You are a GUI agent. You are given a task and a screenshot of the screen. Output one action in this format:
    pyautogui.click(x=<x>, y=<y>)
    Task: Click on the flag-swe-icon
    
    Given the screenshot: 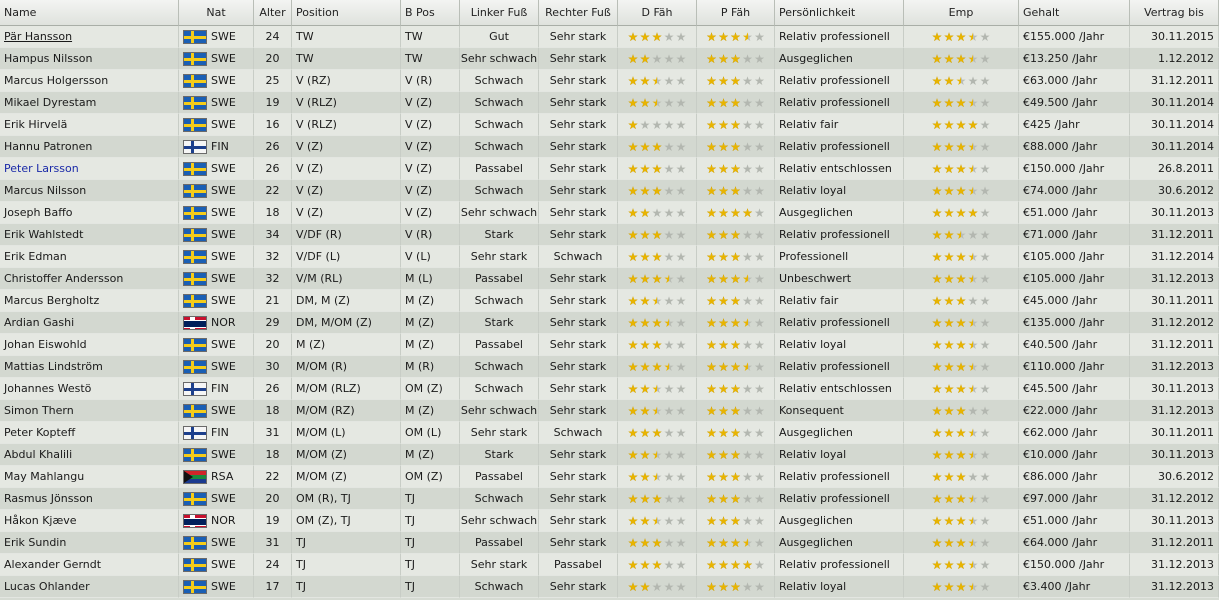 What is the action you would take?
    pyautogui.click(x=195, y=542)
    